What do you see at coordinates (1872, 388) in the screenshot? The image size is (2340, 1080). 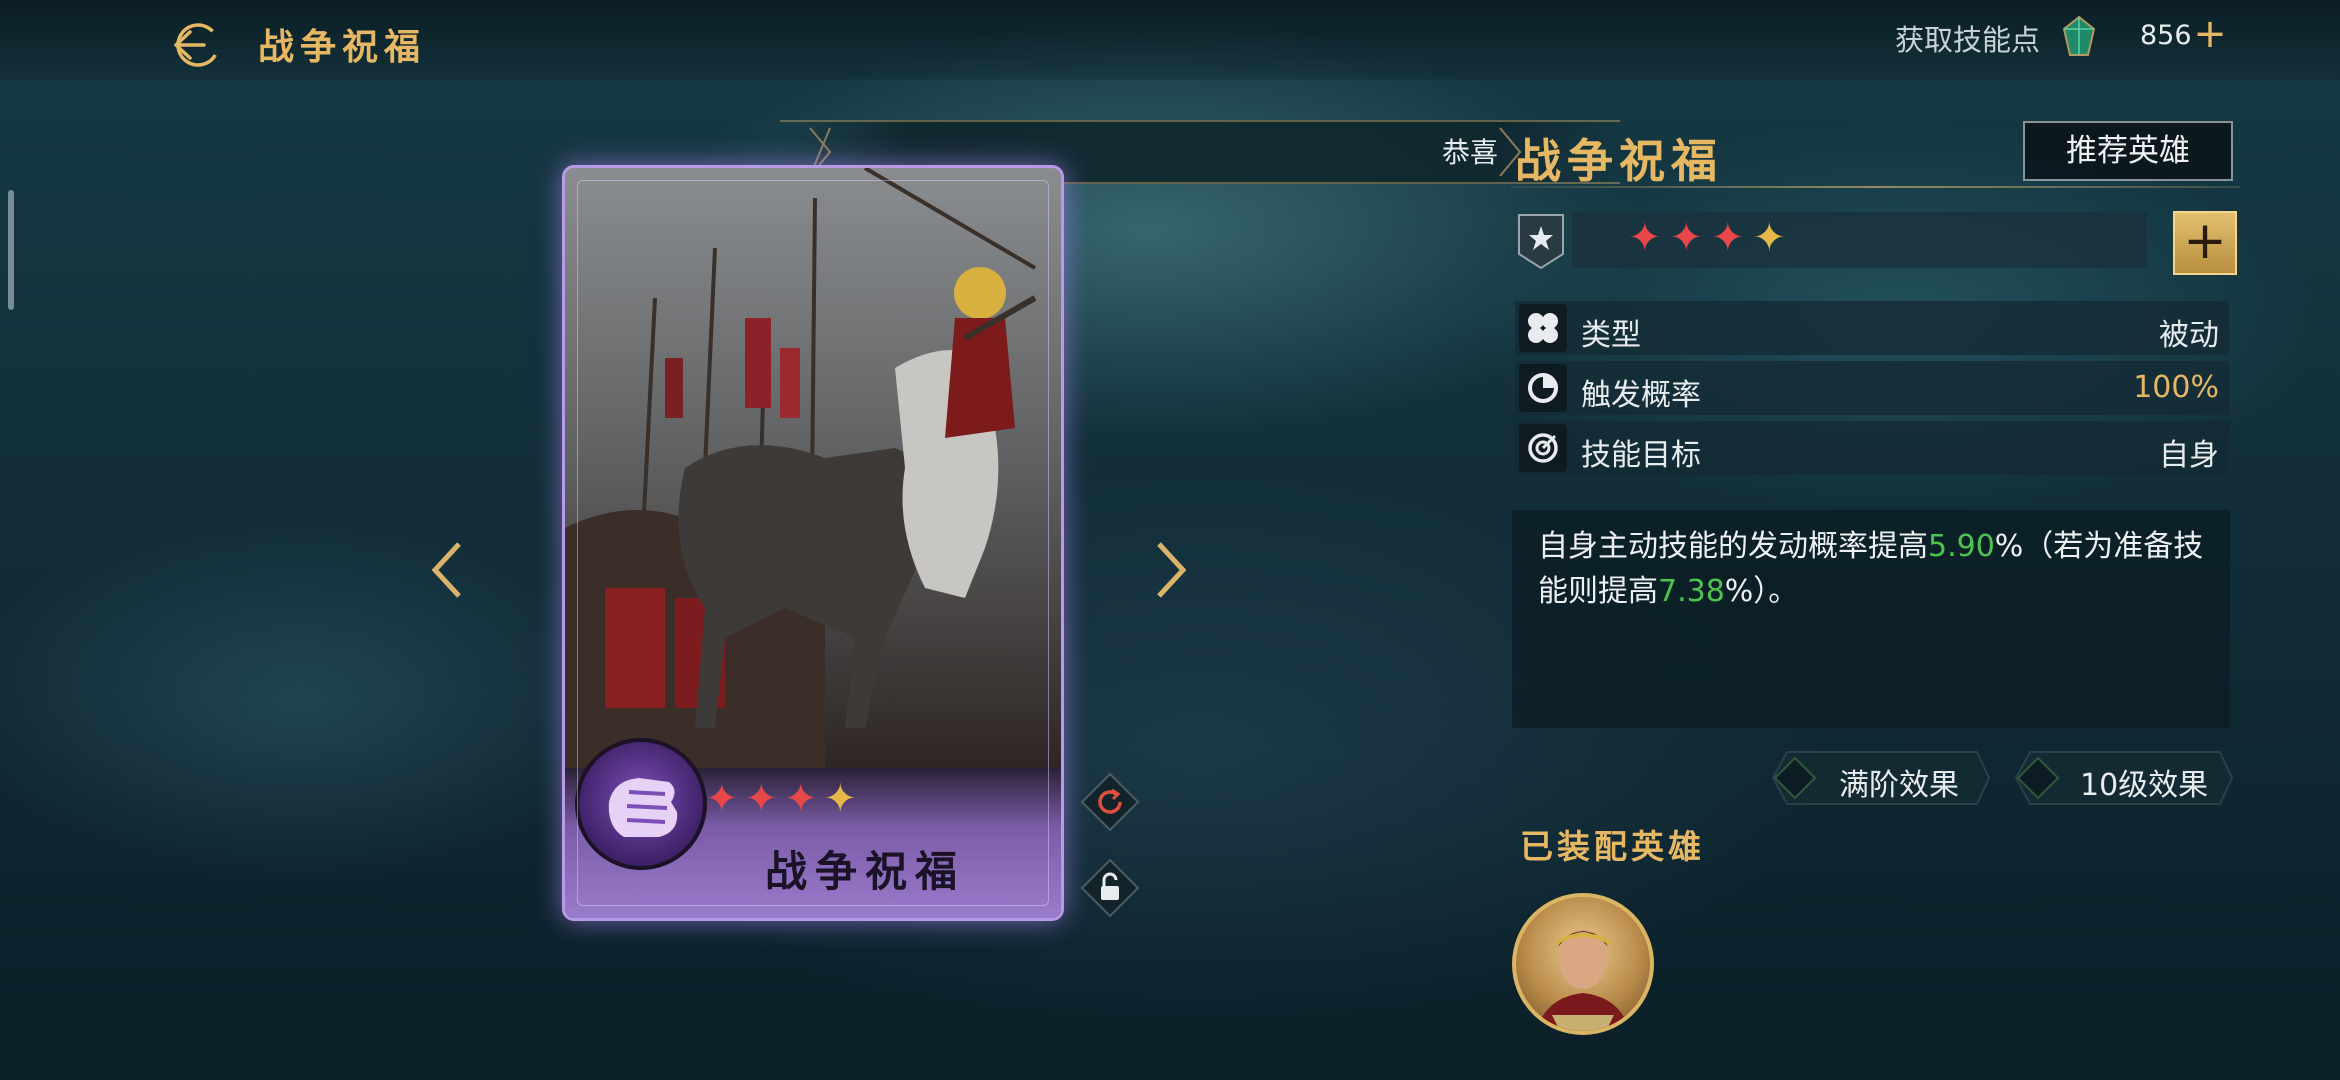 I see `stat-row-trigger-rate: 触发概率 100%` at bounding box center [1872, 388].